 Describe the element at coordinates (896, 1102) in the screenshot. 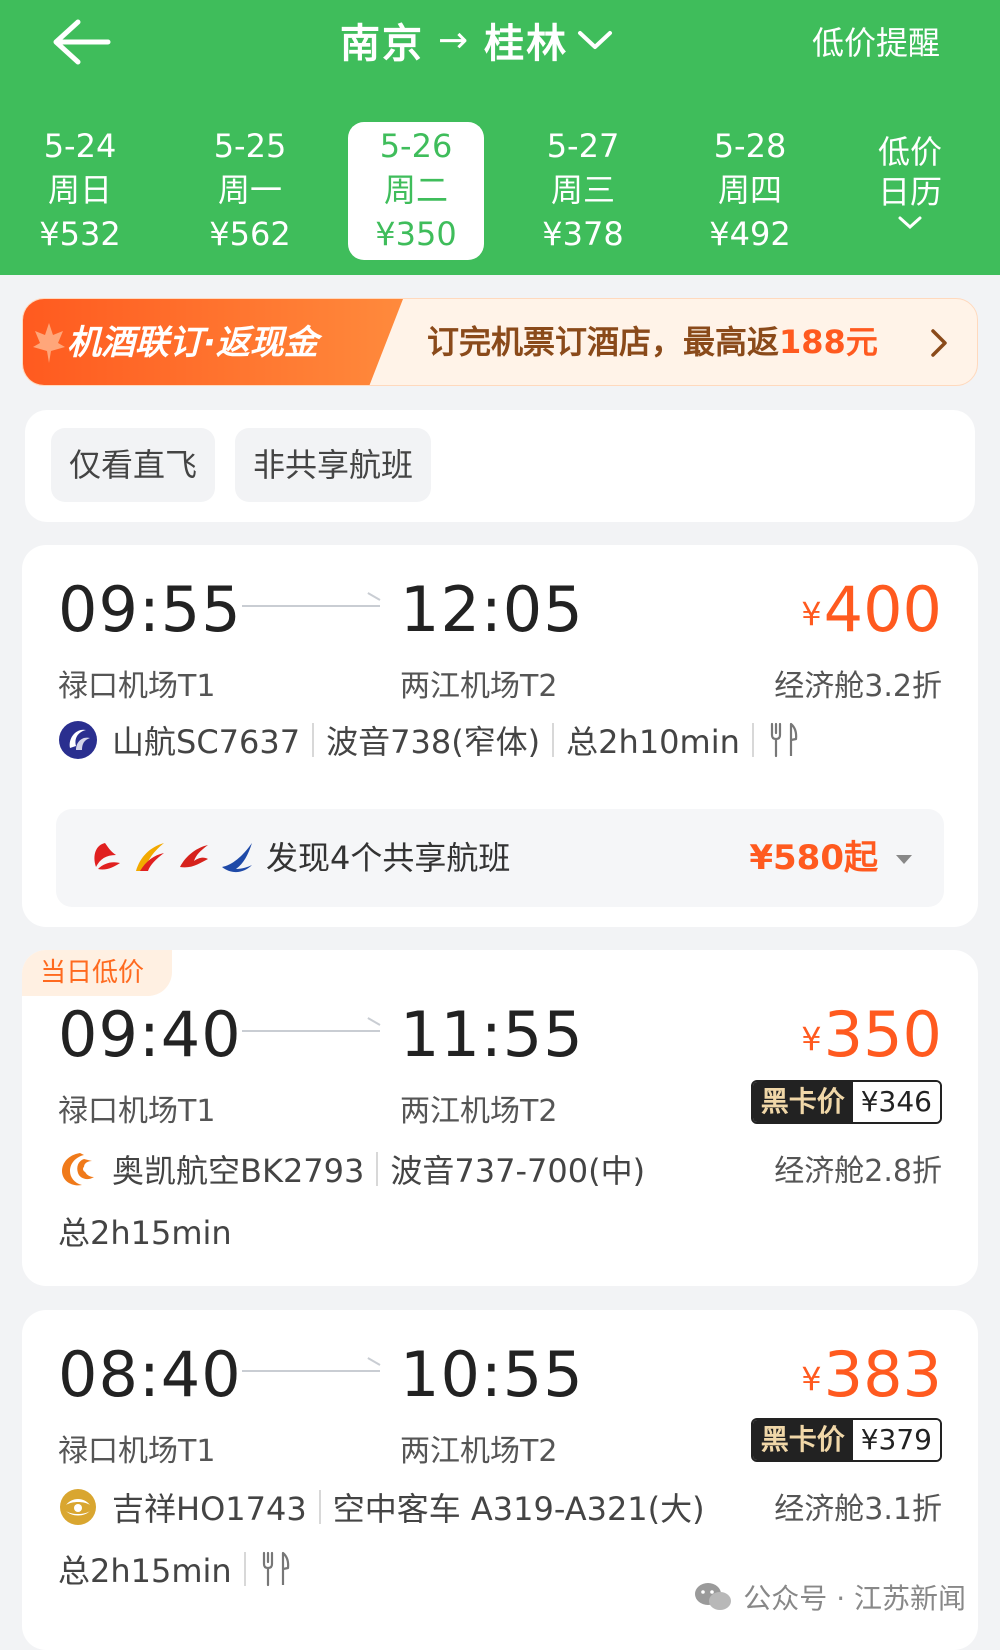

I see `black-card-price: ¥346` at that location.